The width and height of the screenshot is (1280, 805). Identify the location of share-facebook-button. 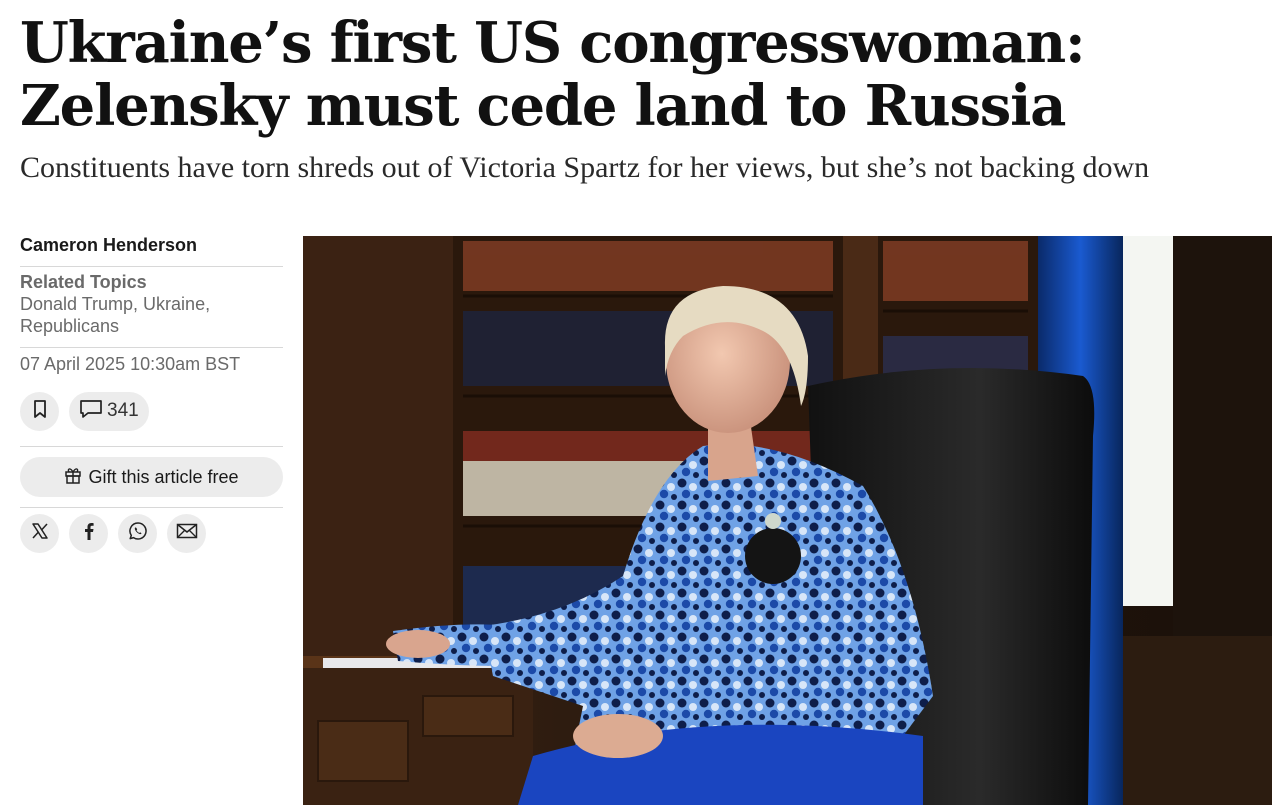
(88, 533).